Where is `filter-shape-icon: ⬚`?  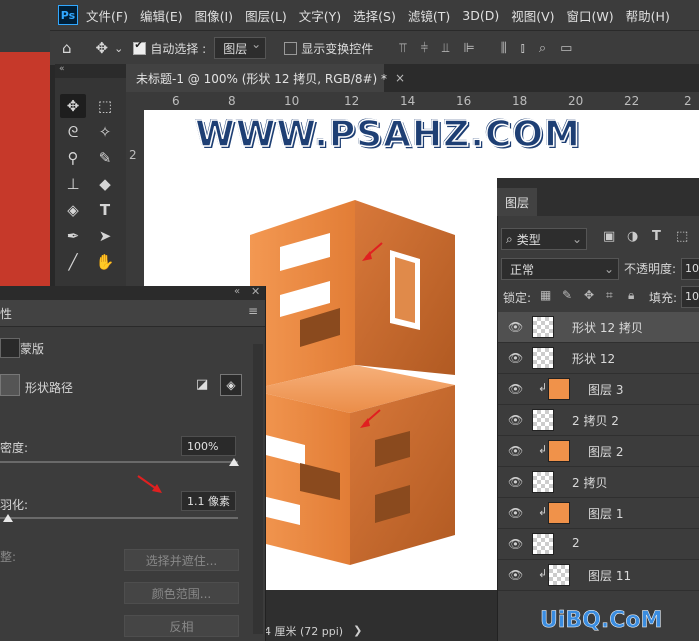
filter-shape-icon: ⬚ is located at coordinates (682, 236).